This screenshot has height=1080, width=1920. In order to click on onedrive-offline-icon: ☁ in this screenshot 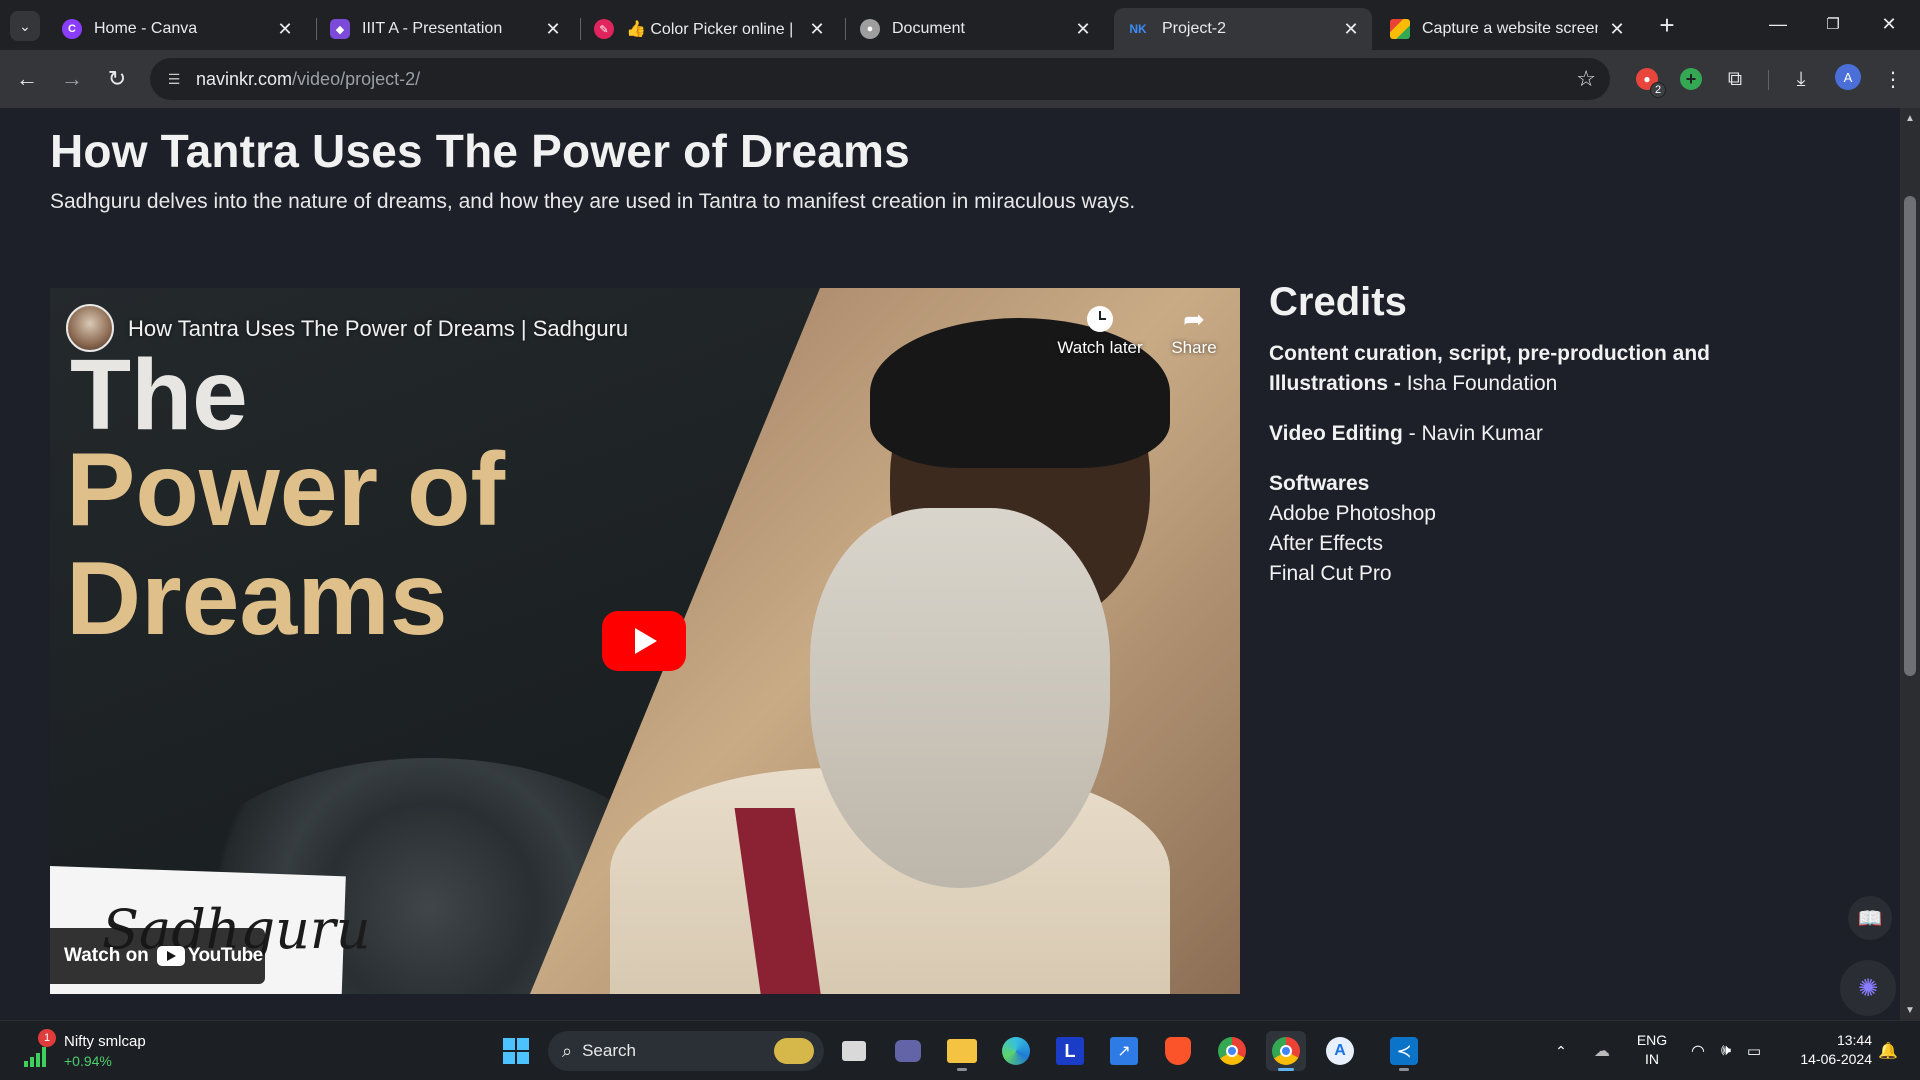, I will do `click(1602, 1051)`.